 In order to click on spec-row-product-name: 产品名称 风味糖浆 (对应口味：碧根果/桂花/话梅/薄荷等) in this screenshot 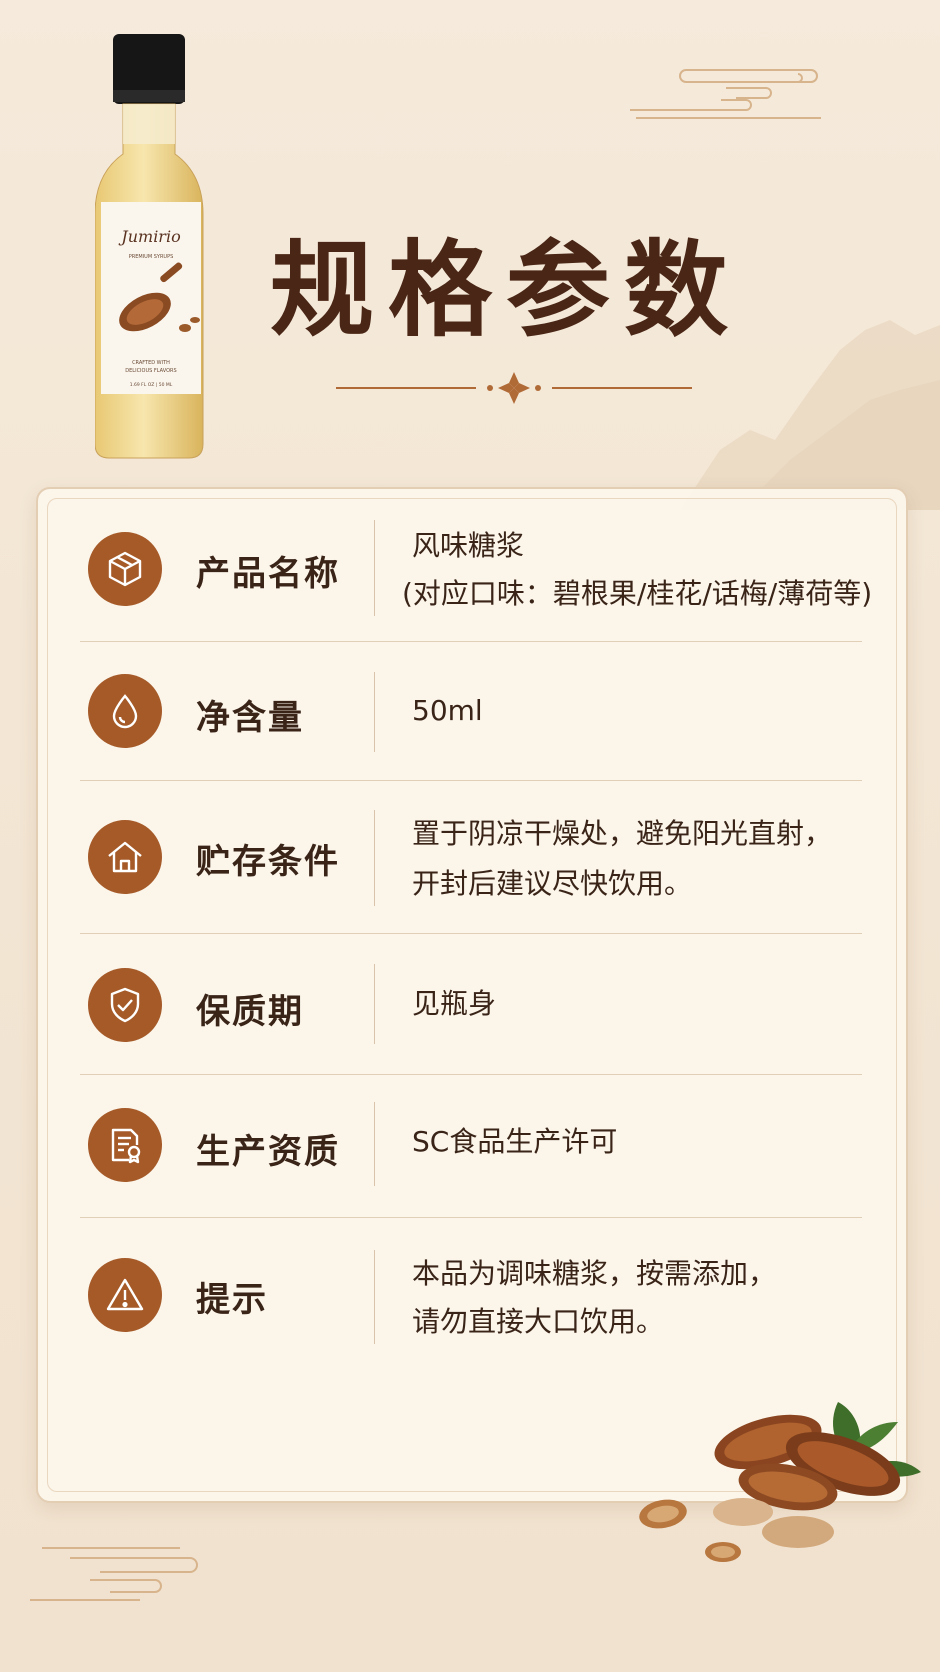, I will do `click(476, 570)`.